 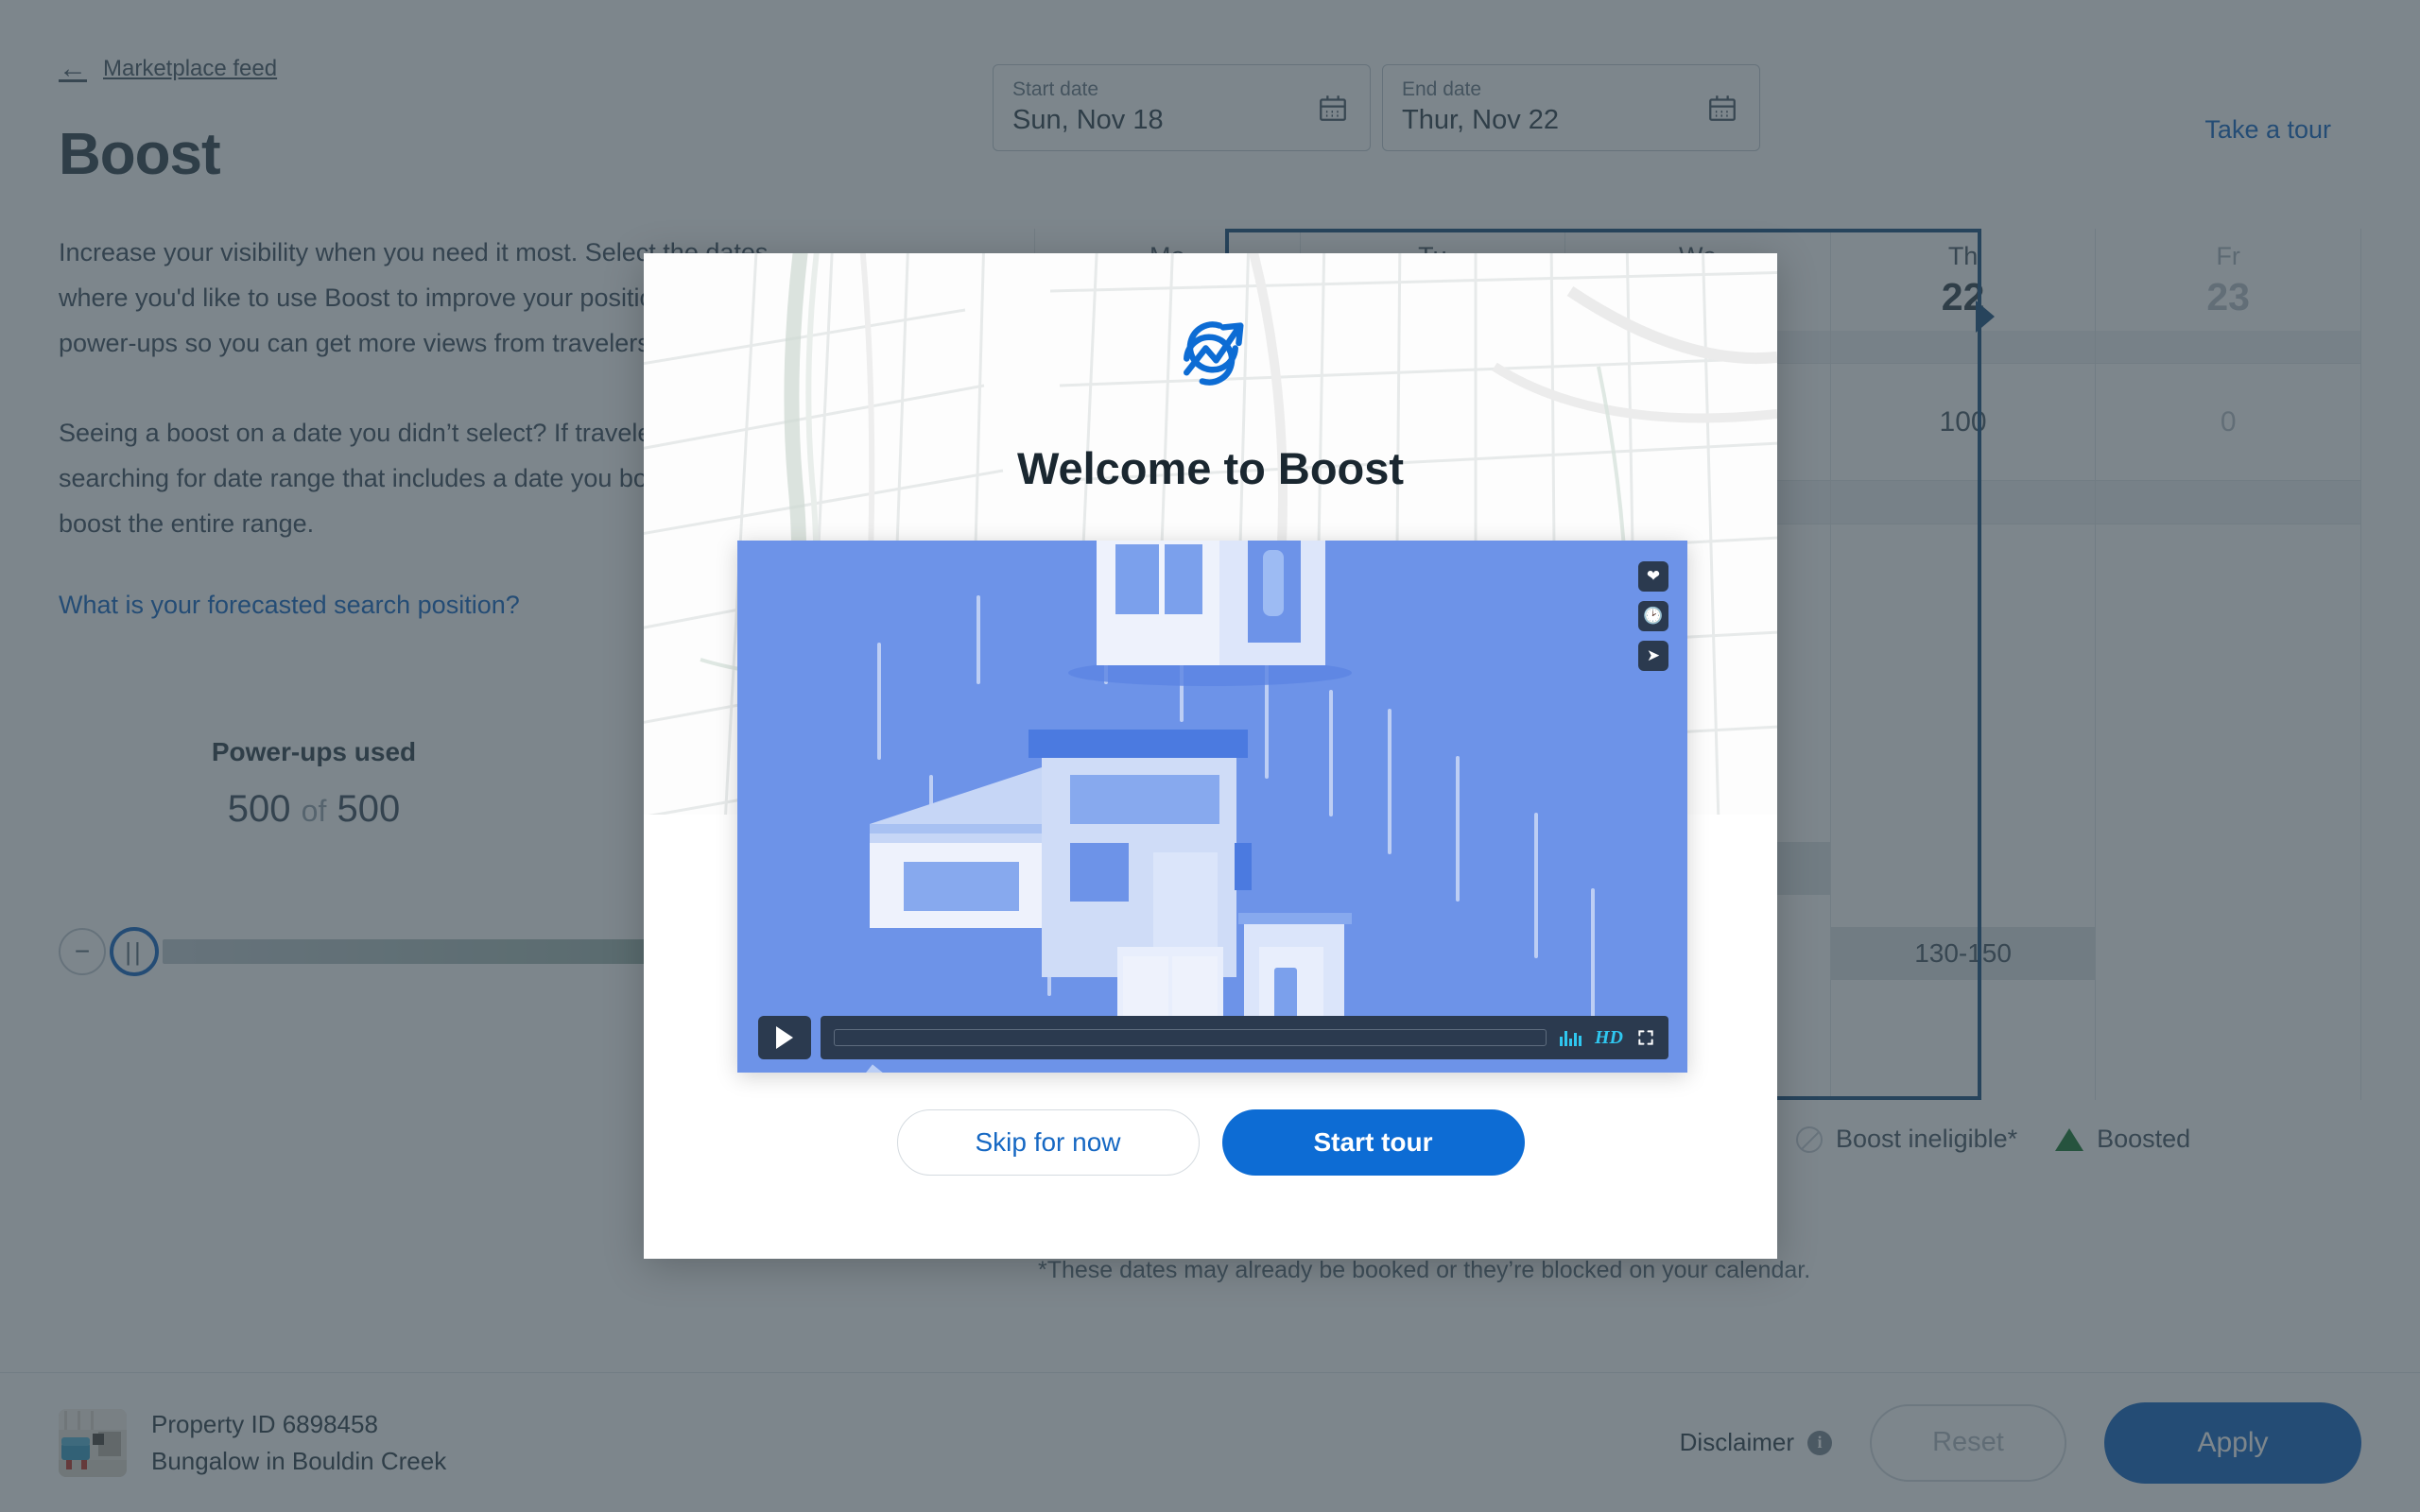 What do you see at coordinates (1190, 1037) in the screenshot?
I see `video-seek-track` at bounding box center [1190, 1037].